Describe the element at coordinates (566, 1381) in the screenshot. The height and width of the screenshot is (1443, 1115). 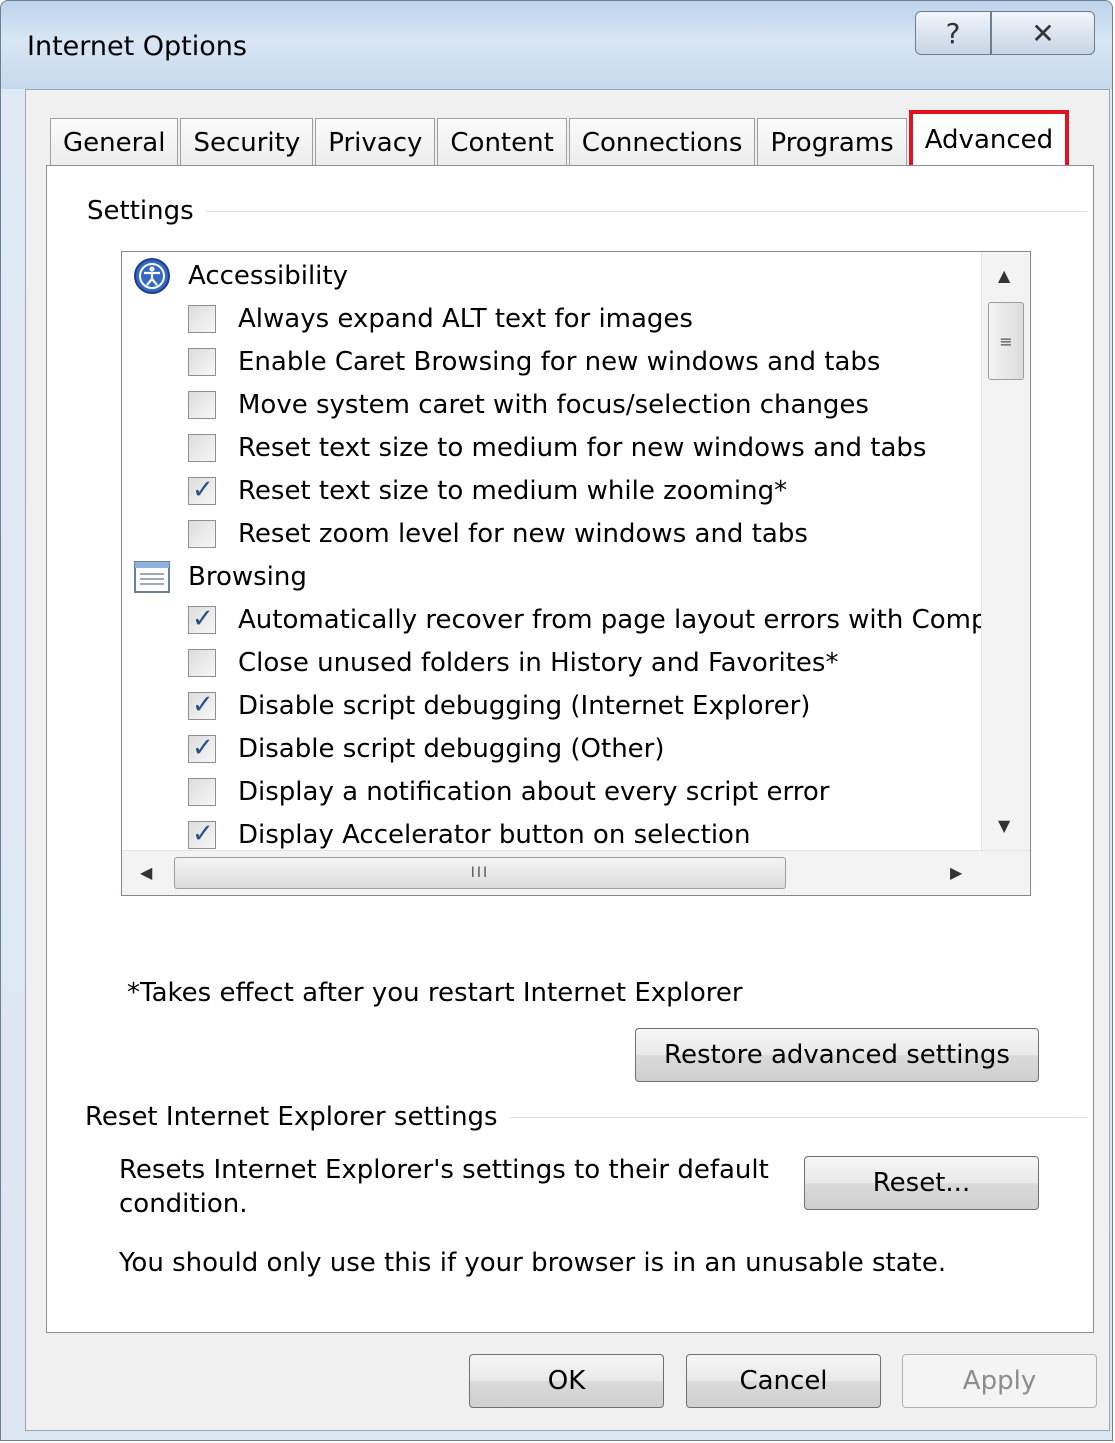
I see `ok-button: OK` at that location.